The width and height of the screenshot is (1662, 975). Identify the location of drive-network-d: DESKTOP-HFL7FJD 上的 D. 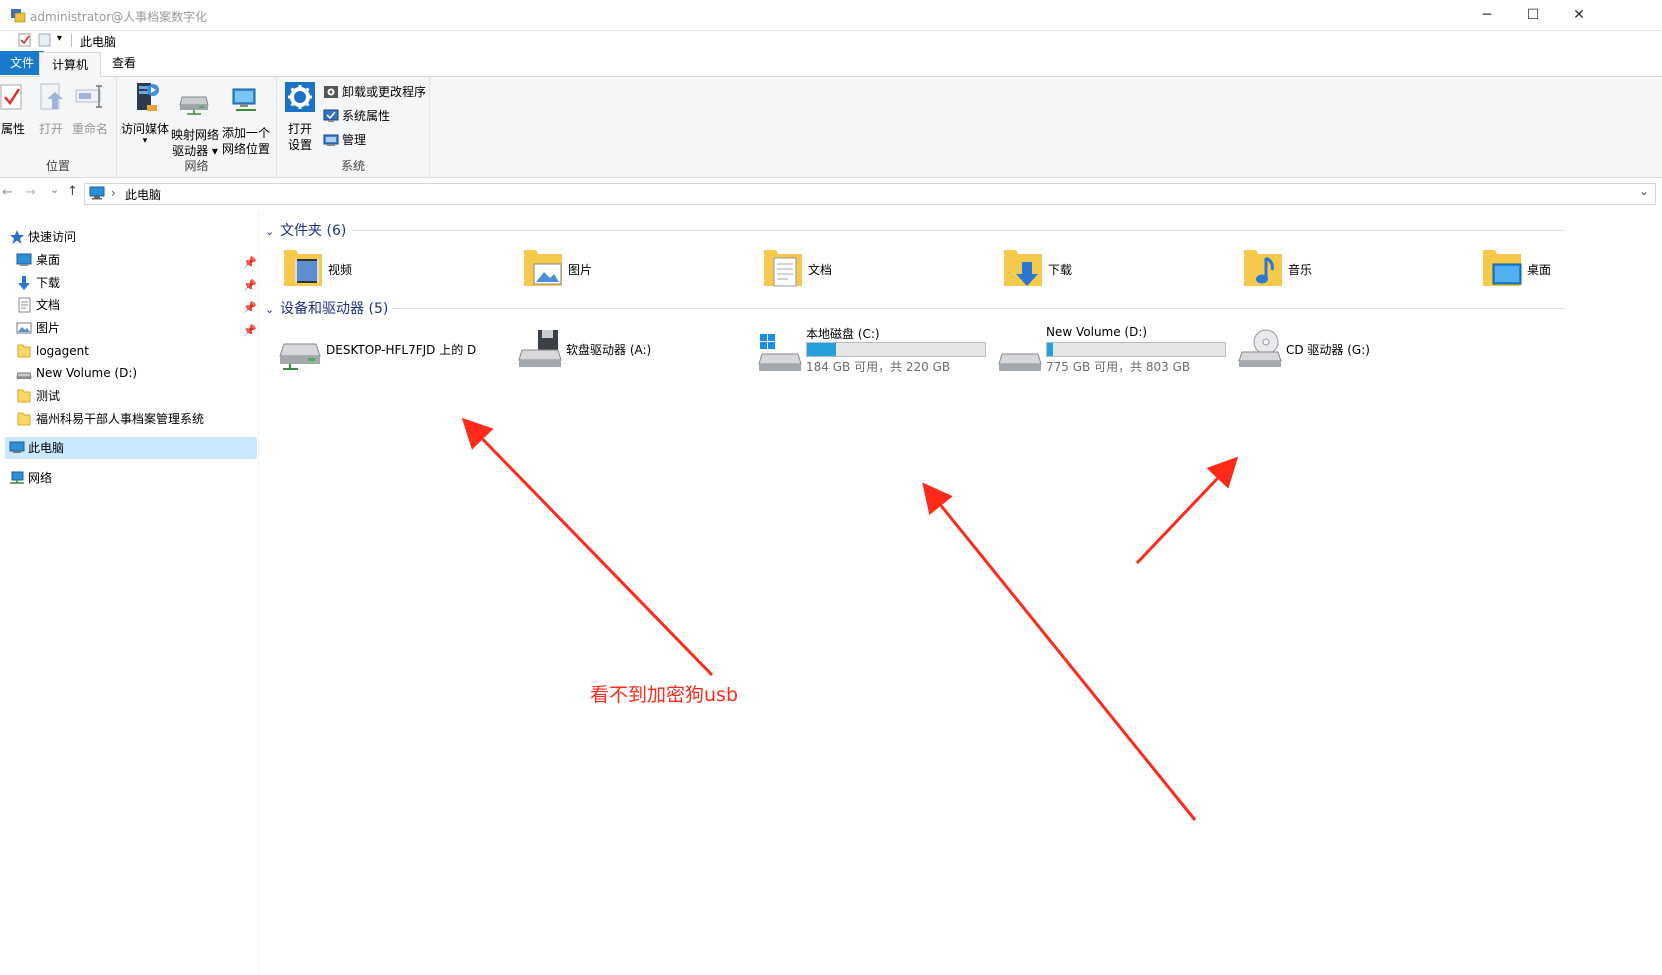
(398, 350).